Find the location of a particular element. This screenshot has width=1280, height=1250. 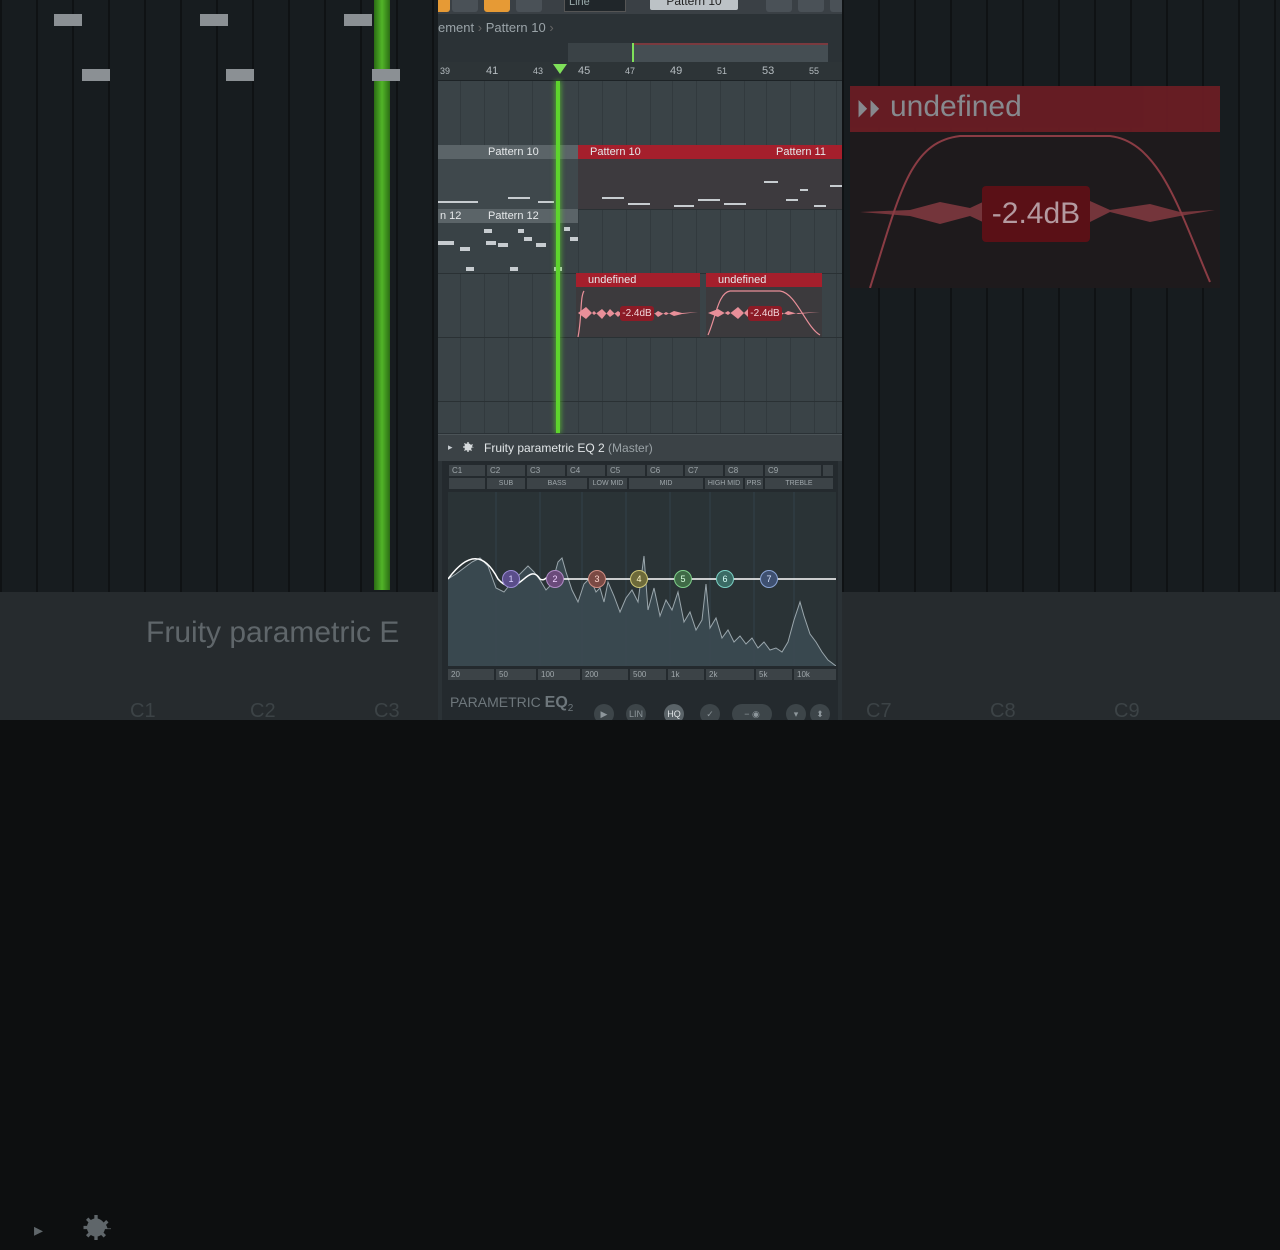

breadcrumb: ement › Pattern 10 › is located at coordinates (496, 27).